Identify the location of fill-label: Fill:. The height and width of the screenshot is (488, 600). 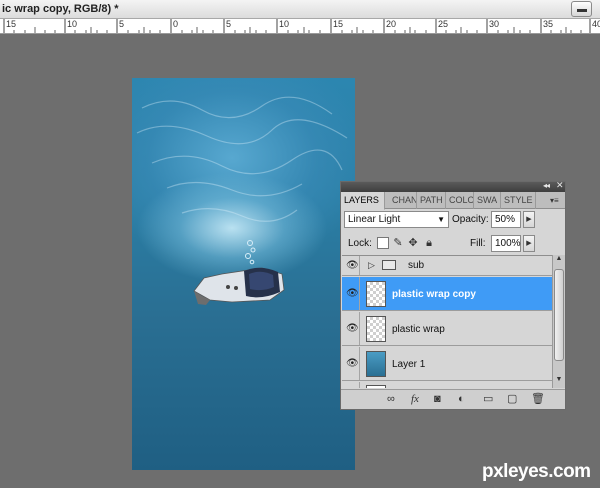
(478, 243).